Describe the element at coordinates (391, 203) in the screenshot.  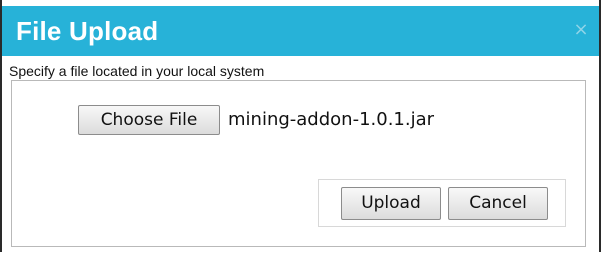
I see `upload-button: Upload` at that location.